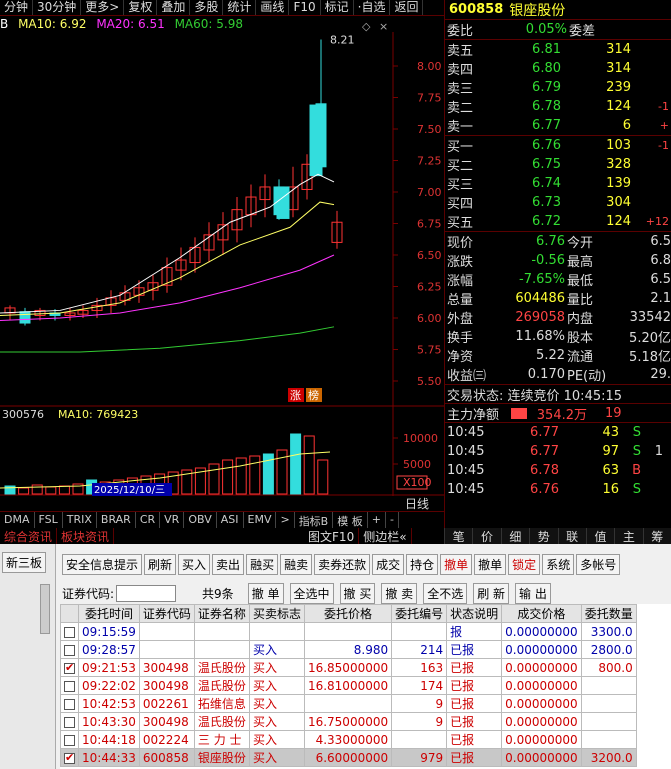 The height and width of the screenshot is (769, 671). I want to click on scrollbar, so click(45, 609).